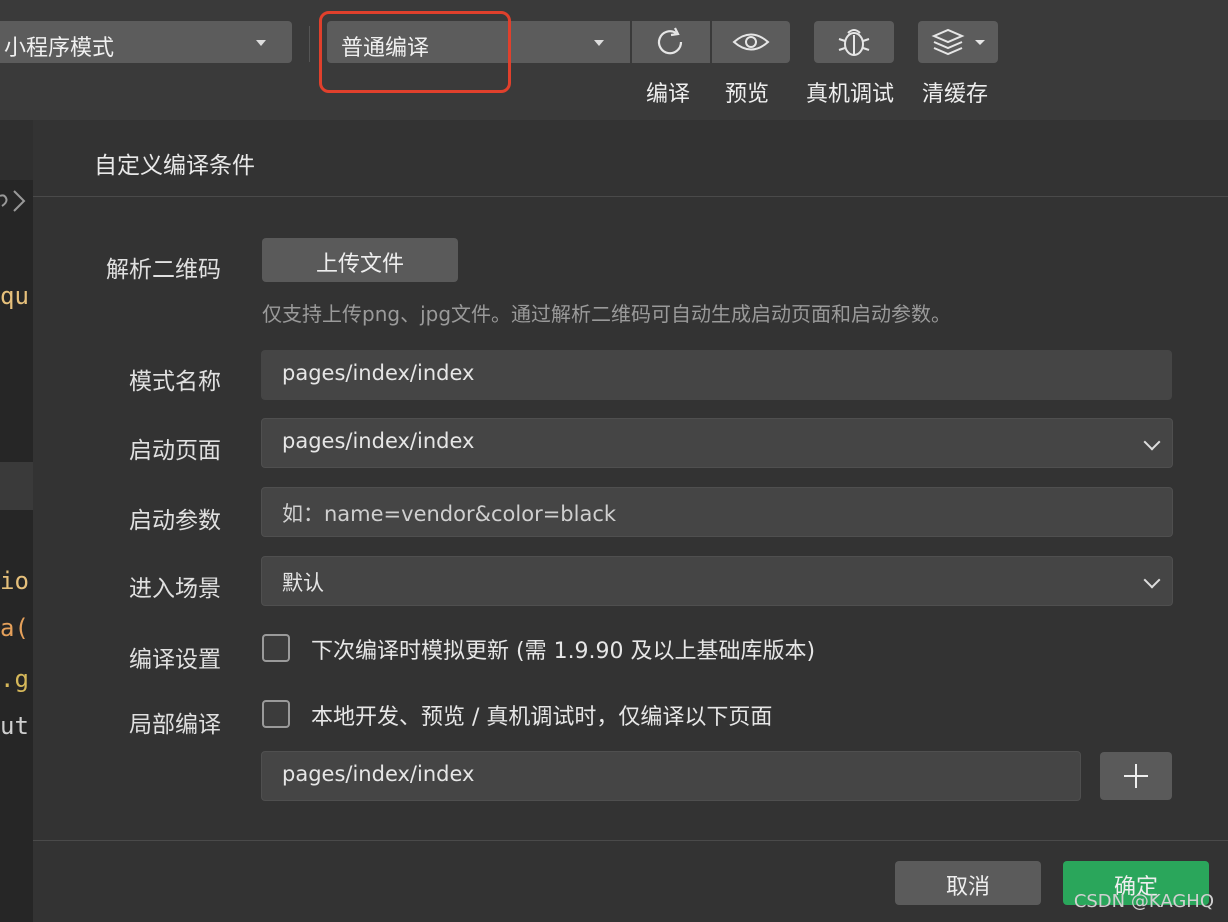  What do you see at coordinates (630, 840) in the screenshot?
I see `footer-divider` at bounding box center [630, 840].